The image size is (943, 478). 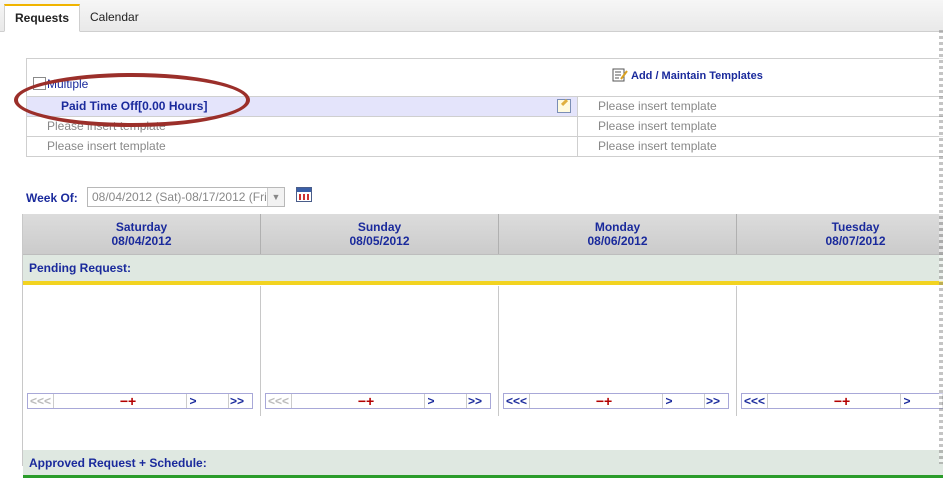 I want to click on day-header-sunday: Sunday 08/05/2012, so click(x=380, y=234).